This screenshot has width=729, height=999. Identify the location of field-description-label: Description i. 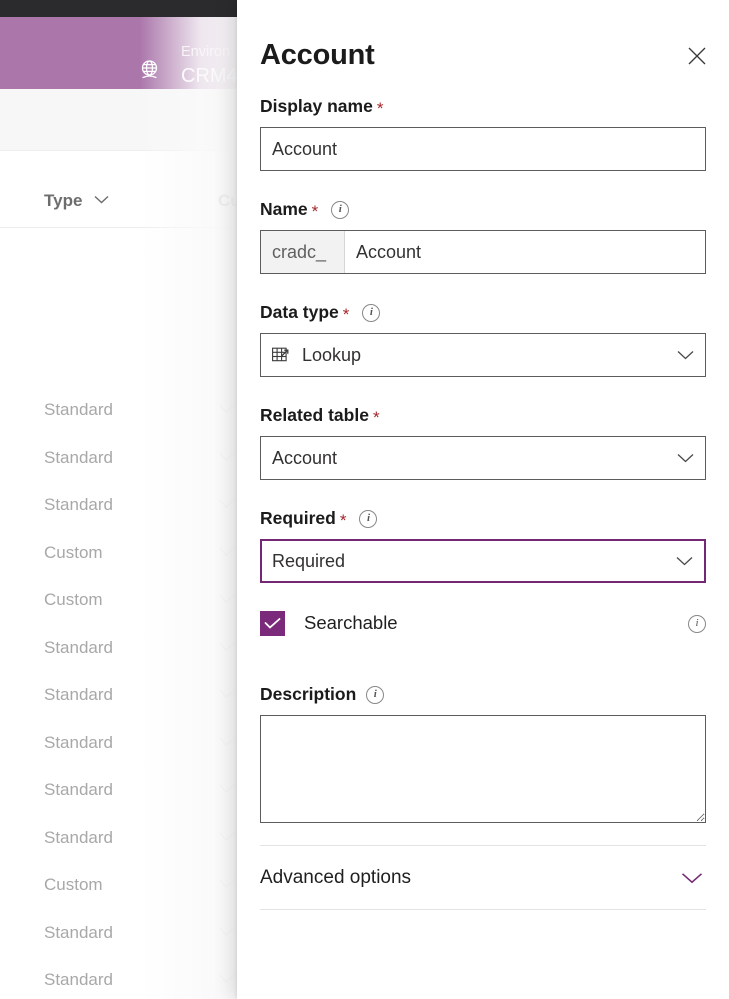
(483, 694).